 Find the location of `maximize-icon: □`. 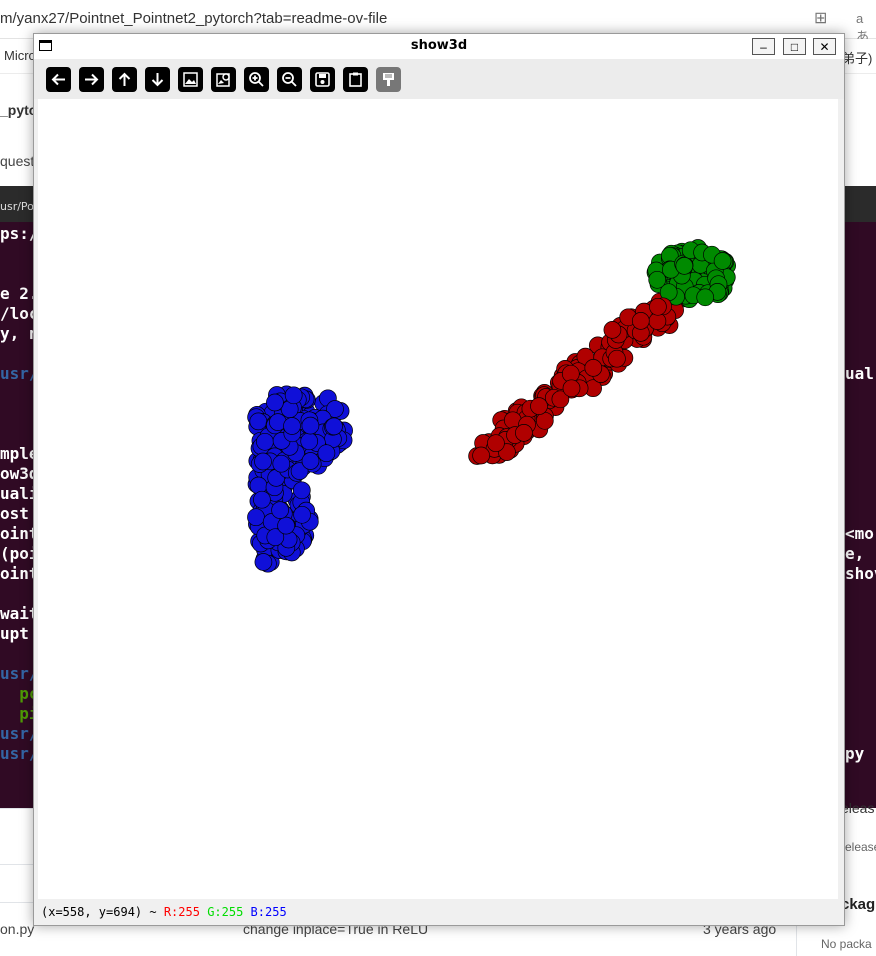

maximize-icon: □ is located at coordinates (794, 46).